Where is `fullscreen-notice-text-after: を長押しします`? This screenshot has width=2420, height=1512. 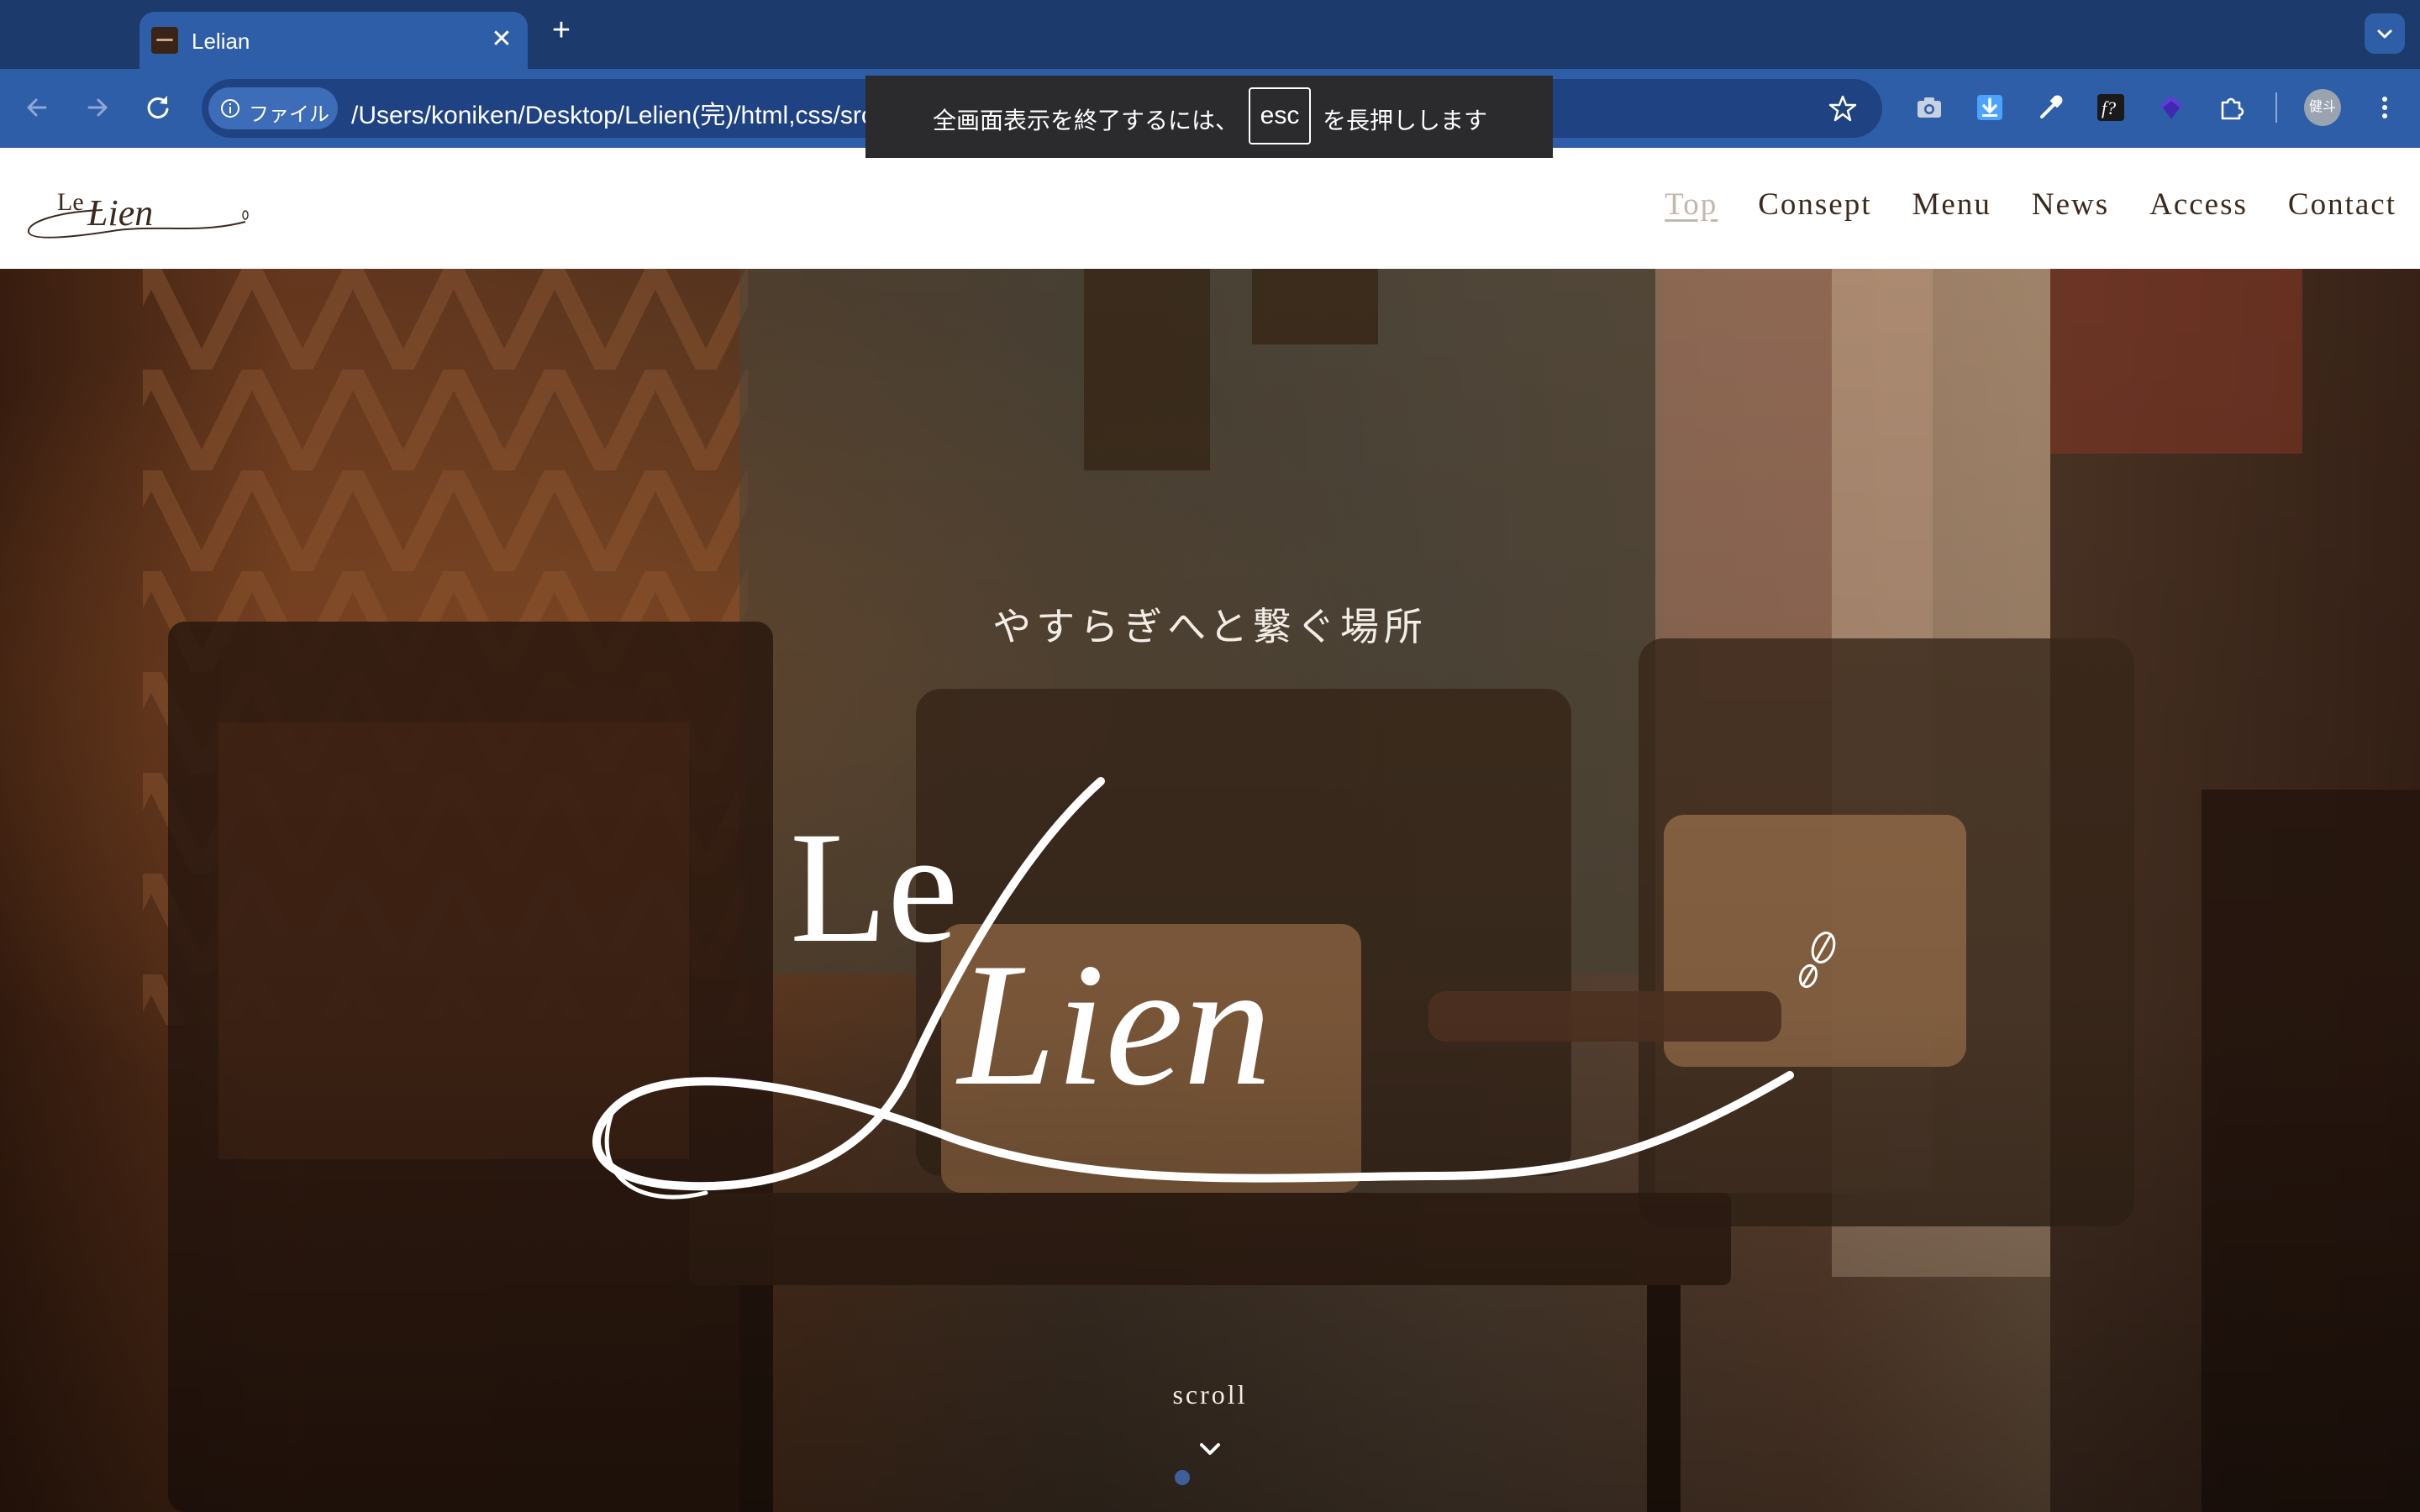 fullscreen-notice-text-after: を長押しします is located at coordinates (1406, 121).